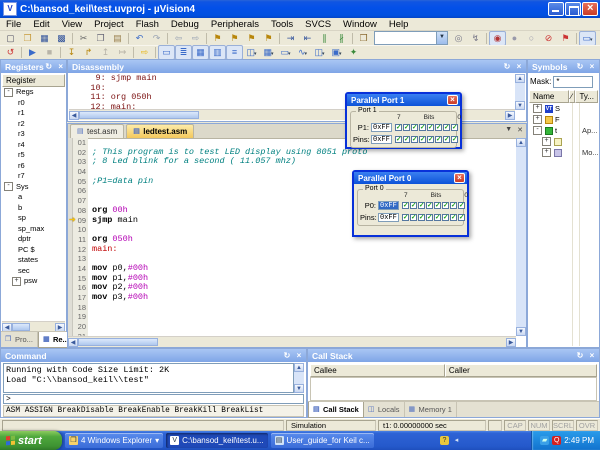 This screenshot has height=450, width=600. Describe the element at coordinates (363, 38) in the screenshot. I see `open-book-icon: ❒` at that location.